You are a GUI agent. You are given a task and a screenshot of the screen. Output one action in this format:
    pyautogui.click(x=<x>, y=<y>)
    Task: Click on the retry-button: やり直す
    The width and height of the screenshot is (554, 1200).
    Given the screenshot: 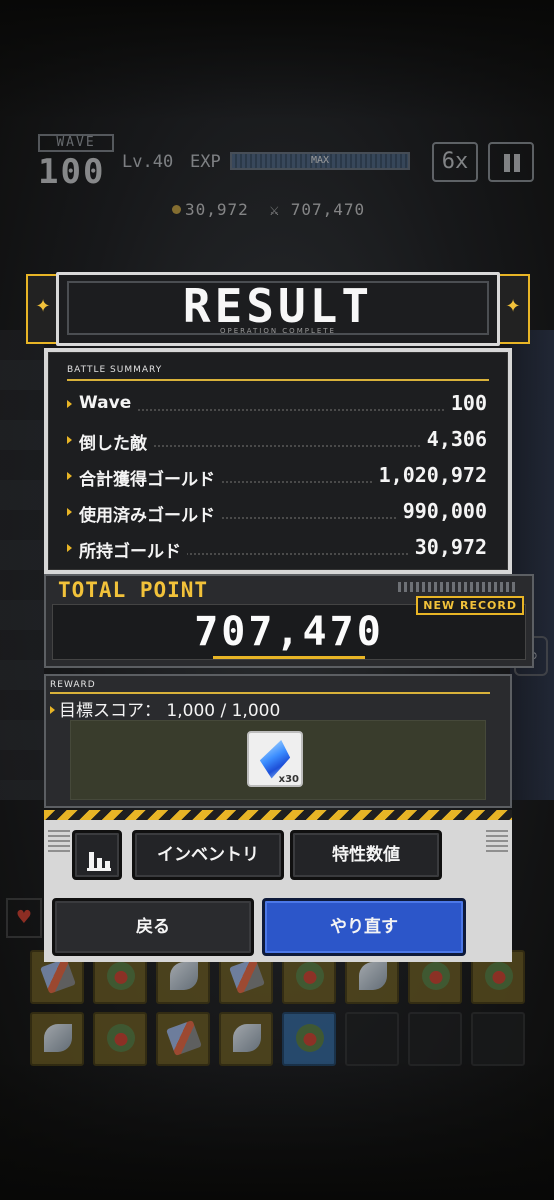 What is the action you would take?
    pyautogui.click(x=364, y=927)
    